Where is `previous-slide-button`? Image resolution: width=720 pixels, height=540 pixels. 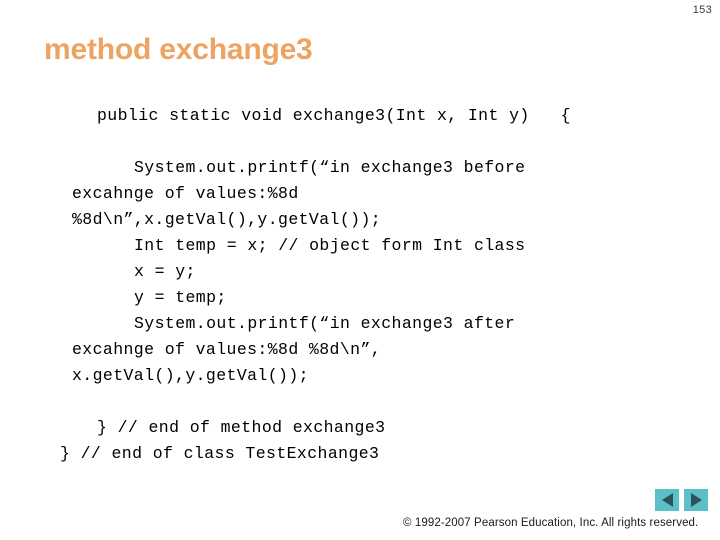 previous-slide-button is located at coordinates (667, 500).